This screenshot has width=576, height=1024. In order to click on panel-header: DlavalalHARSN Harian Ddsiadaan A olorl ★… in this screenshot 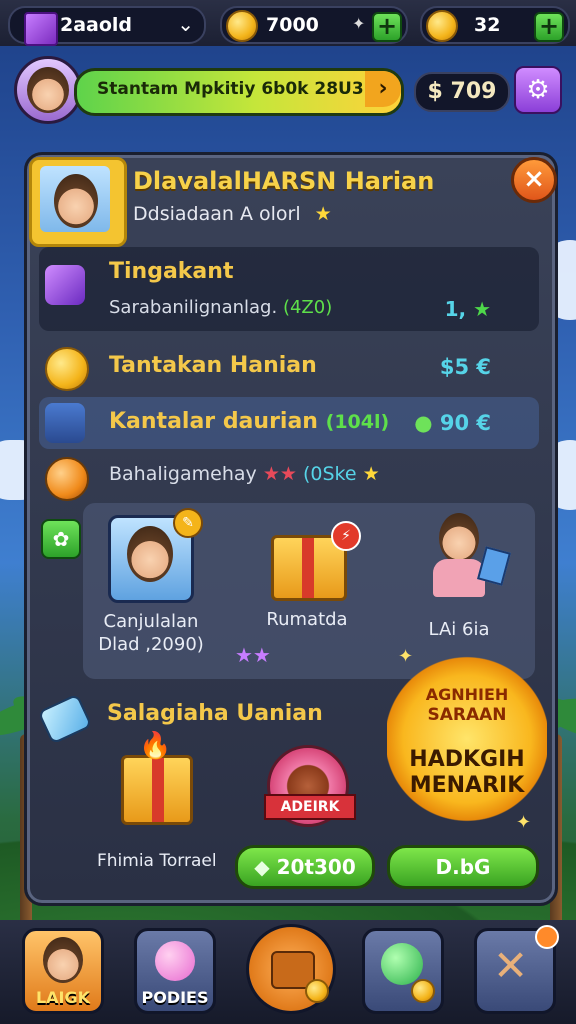, I will do `click(292, 201)`.